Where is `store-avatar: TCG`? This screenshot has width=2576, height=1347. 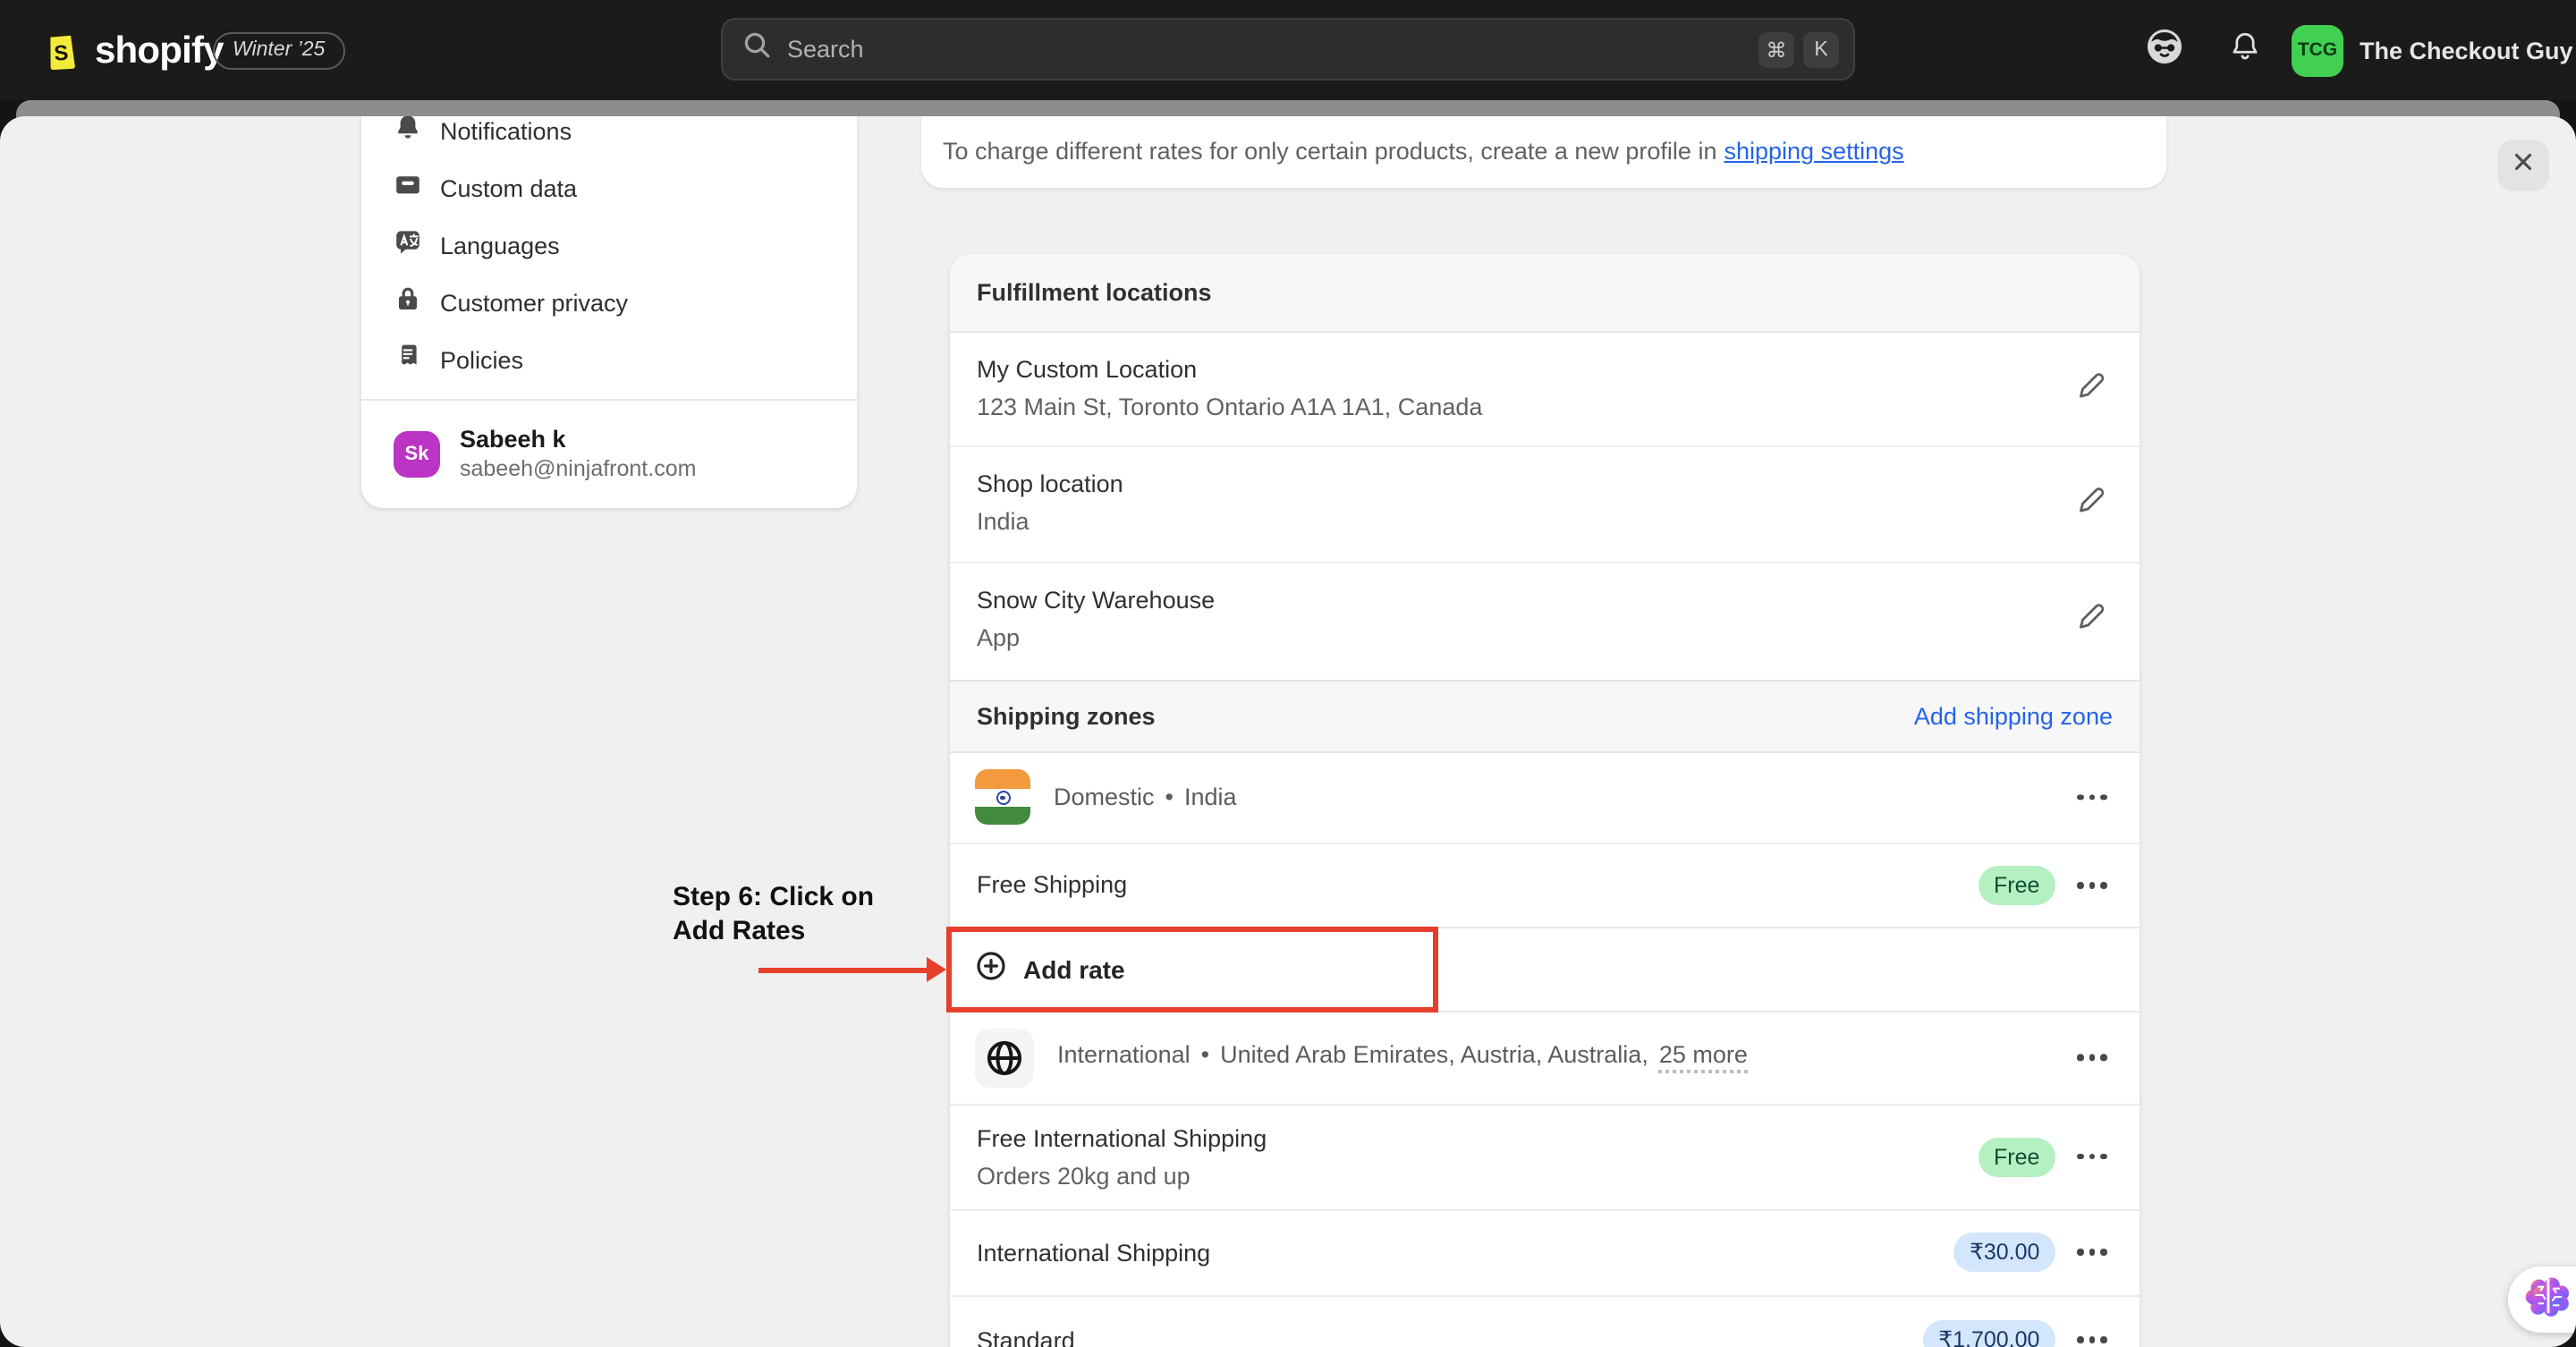
store-avatar: TCG is located at coordinates (2317, 50).